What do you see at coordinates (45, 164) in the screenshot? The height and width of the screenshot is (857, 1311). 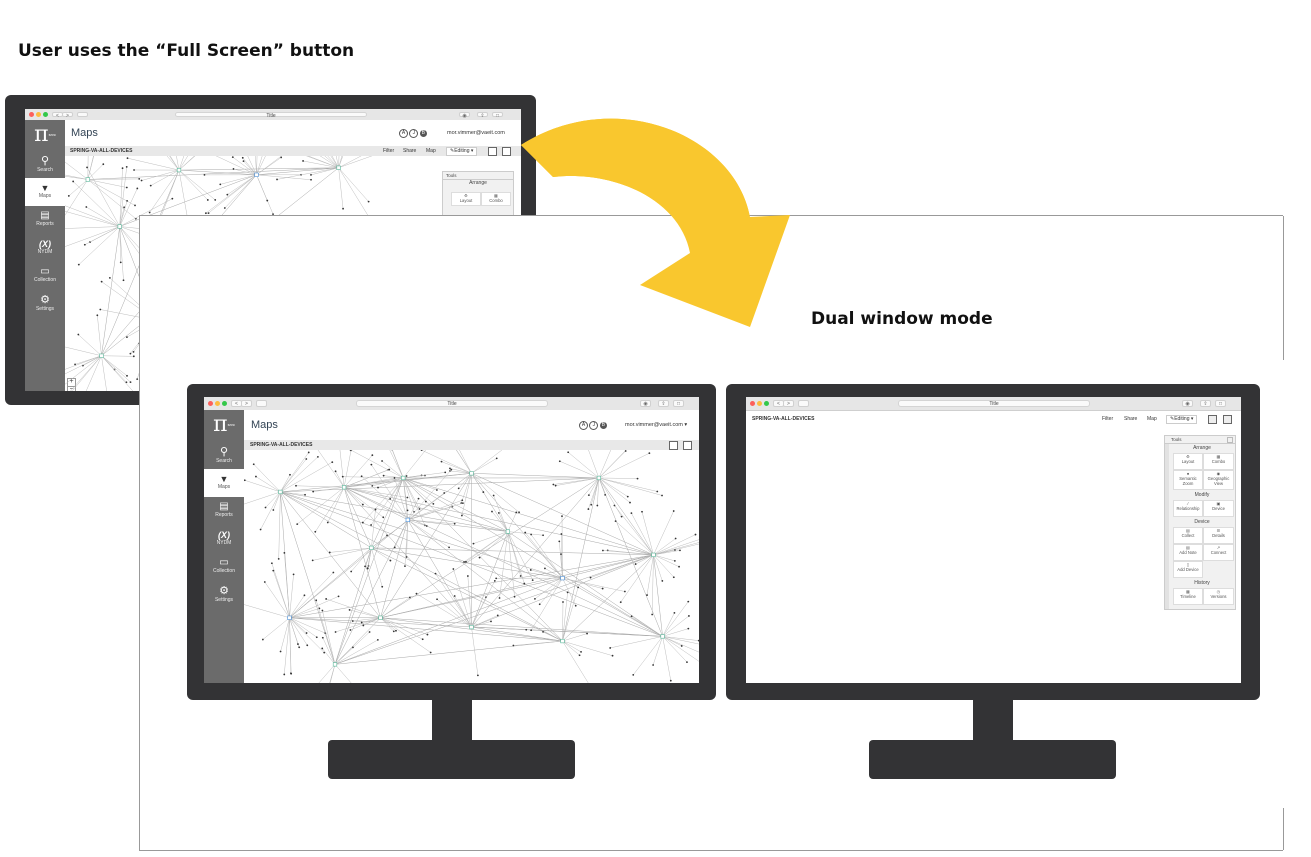 I see `sidebar-item-search: ⚲ Search` at bounding box center [45, 164].